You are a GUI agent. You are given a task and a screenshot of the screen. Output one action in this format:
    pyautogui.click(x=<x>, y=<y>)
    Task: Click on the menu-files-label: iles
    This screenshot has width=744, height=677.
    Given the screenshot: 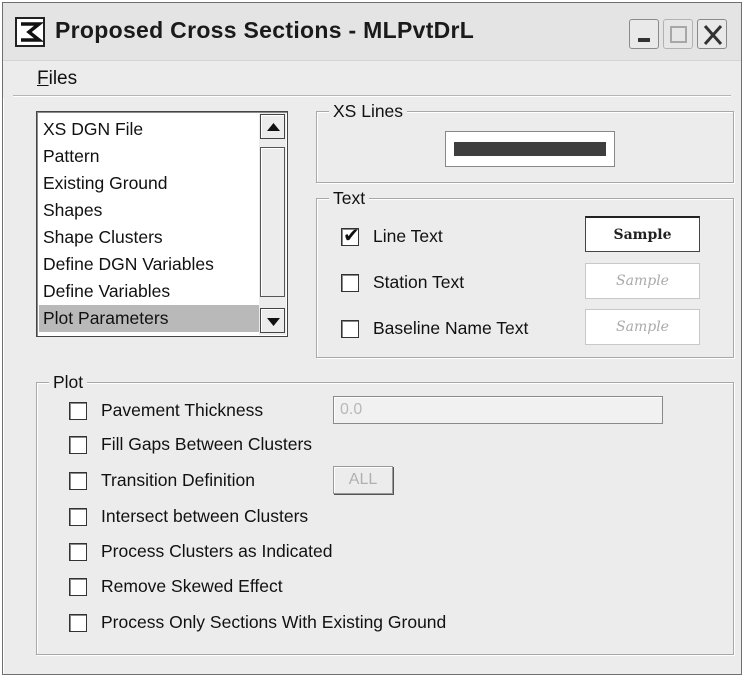 What is the action you would take?
    pyautogui.click(x=63, y=78)
    